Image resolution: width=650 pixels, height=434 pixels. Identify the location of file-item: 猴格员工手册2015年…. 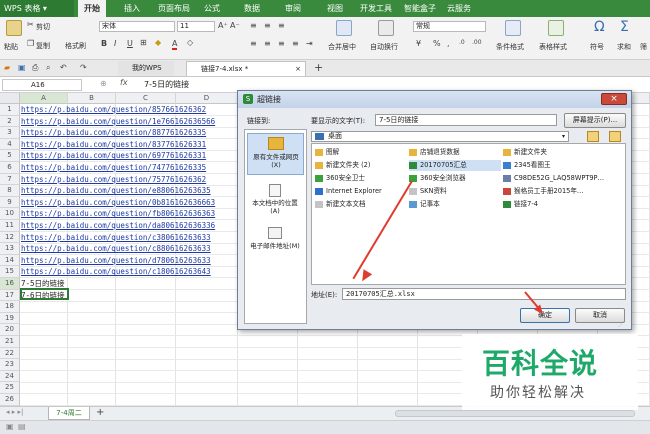
(549, 191).